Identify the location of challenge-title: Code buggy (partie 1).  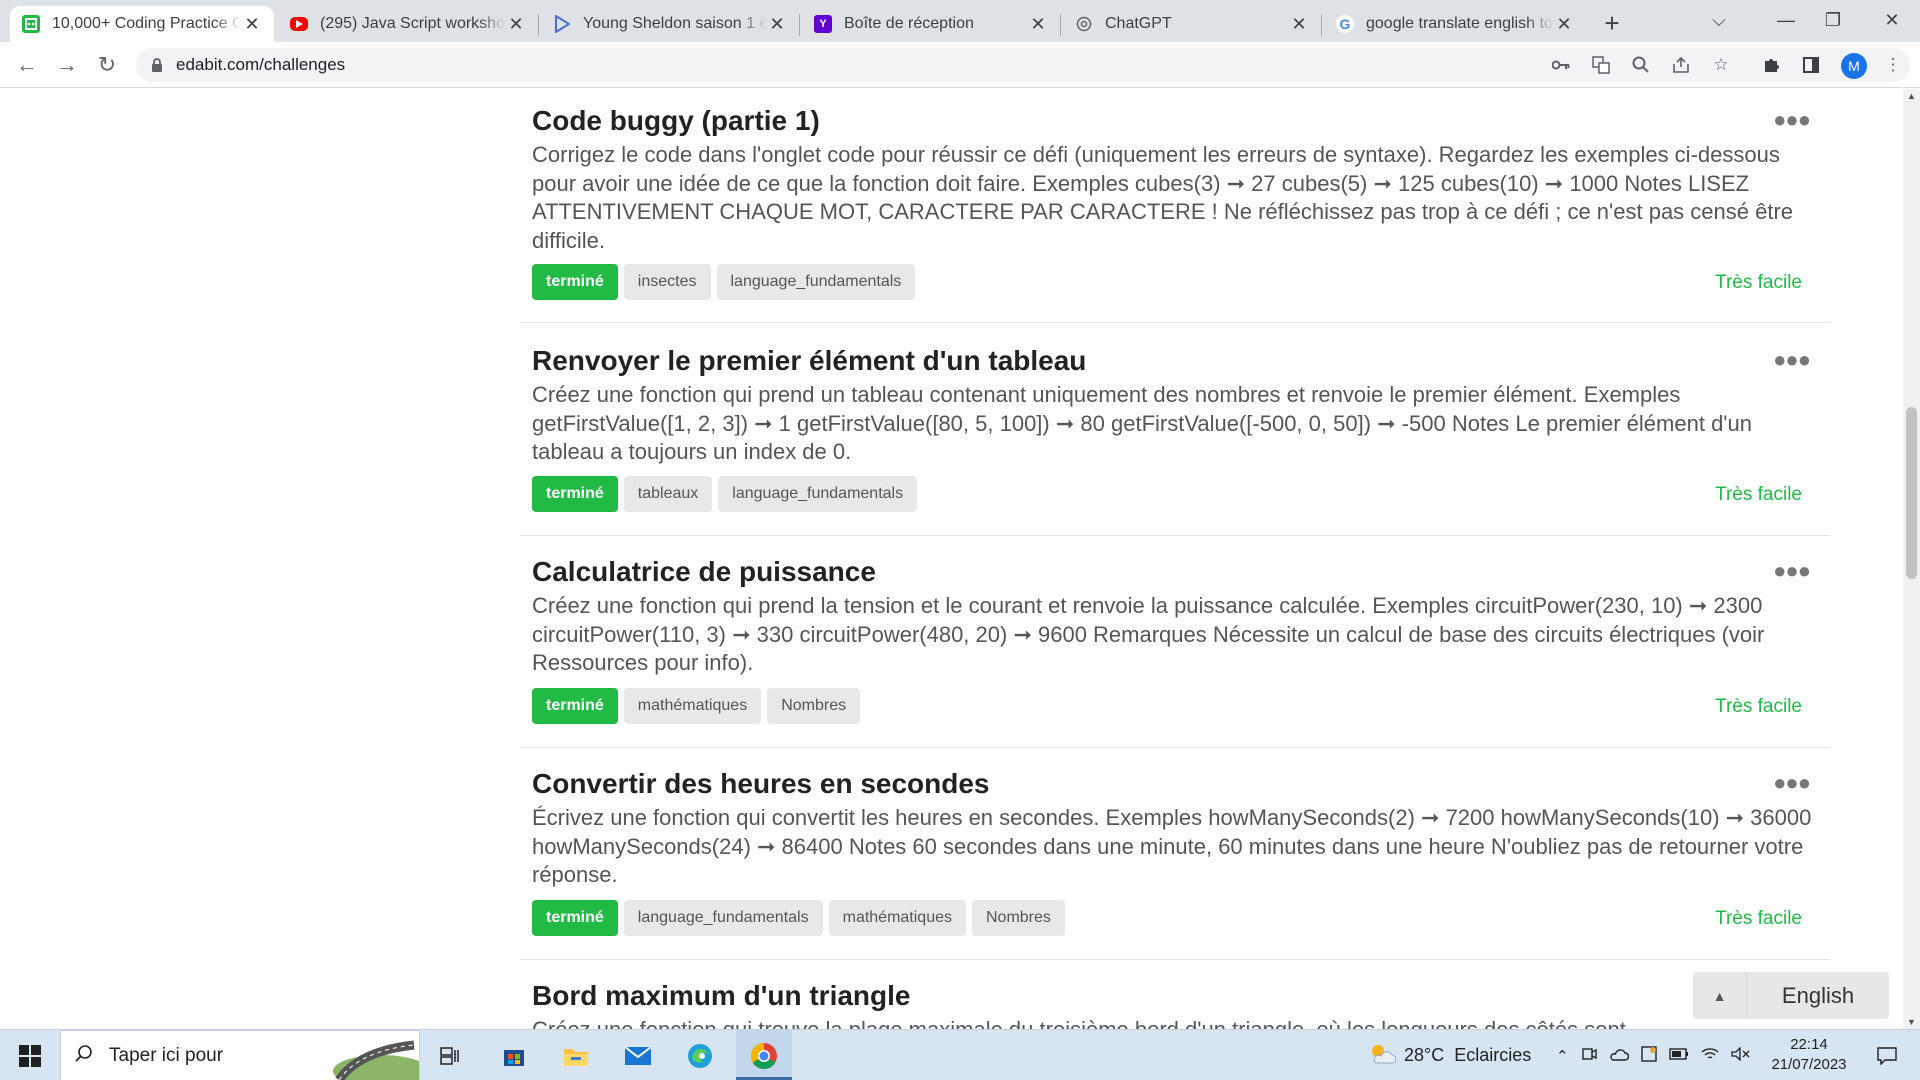
(676, 121).